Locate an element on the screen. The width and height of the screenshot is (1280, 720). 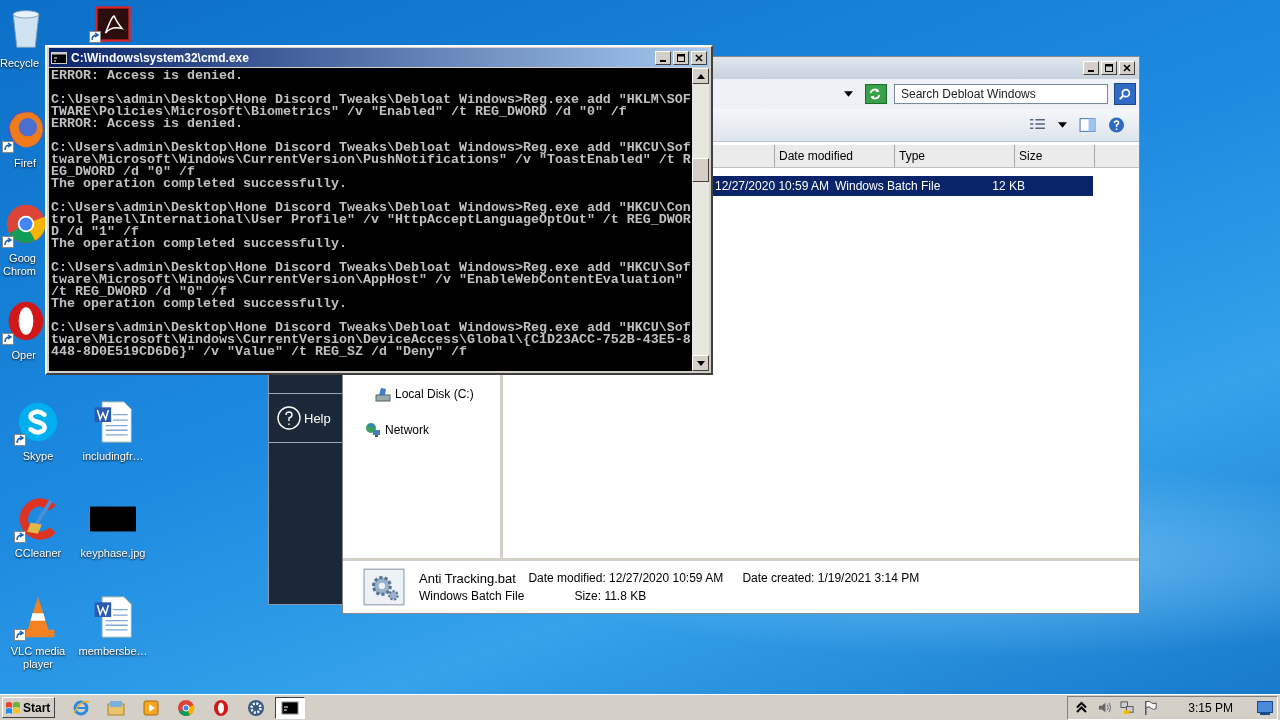
console-line: TWARE\Policies\Microsoft\Biometrics" /v "Enabled" /t REG_DWORD /d "0" /f is located at coordinates (339, 112).